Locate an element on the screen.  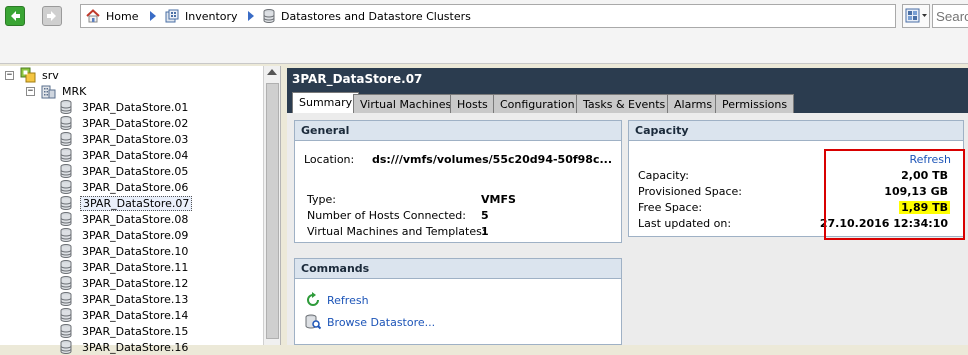
tree-datastore-label: 3PAR_DataStore.06 is located at coordinates (135, 187).